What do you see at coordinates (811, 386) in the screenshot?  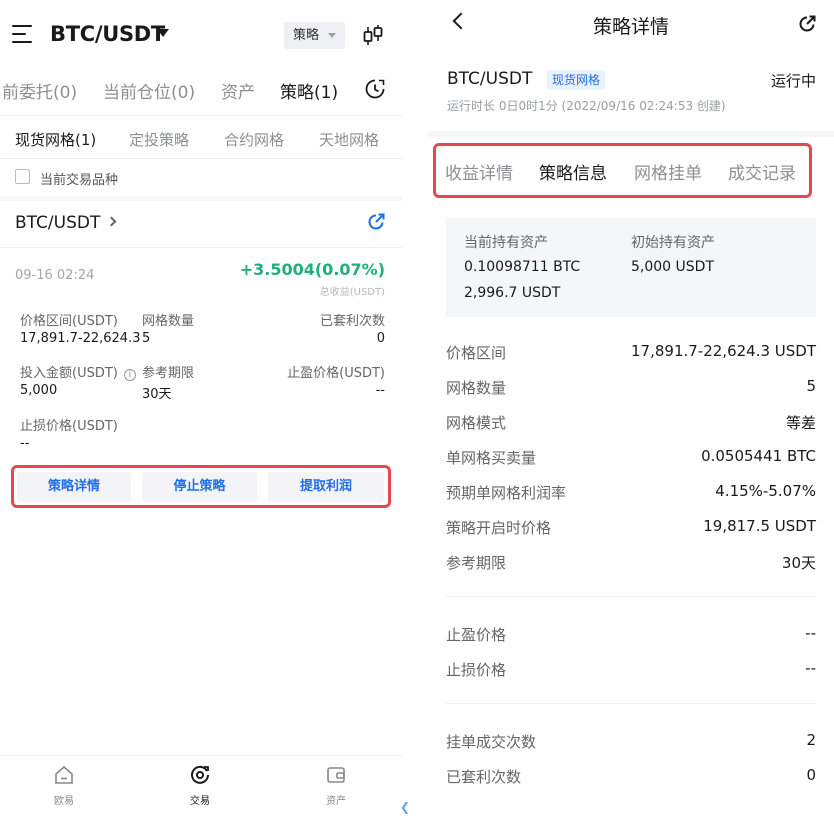 I see `grid-count-value: 5` at bounding box center [811, 386].